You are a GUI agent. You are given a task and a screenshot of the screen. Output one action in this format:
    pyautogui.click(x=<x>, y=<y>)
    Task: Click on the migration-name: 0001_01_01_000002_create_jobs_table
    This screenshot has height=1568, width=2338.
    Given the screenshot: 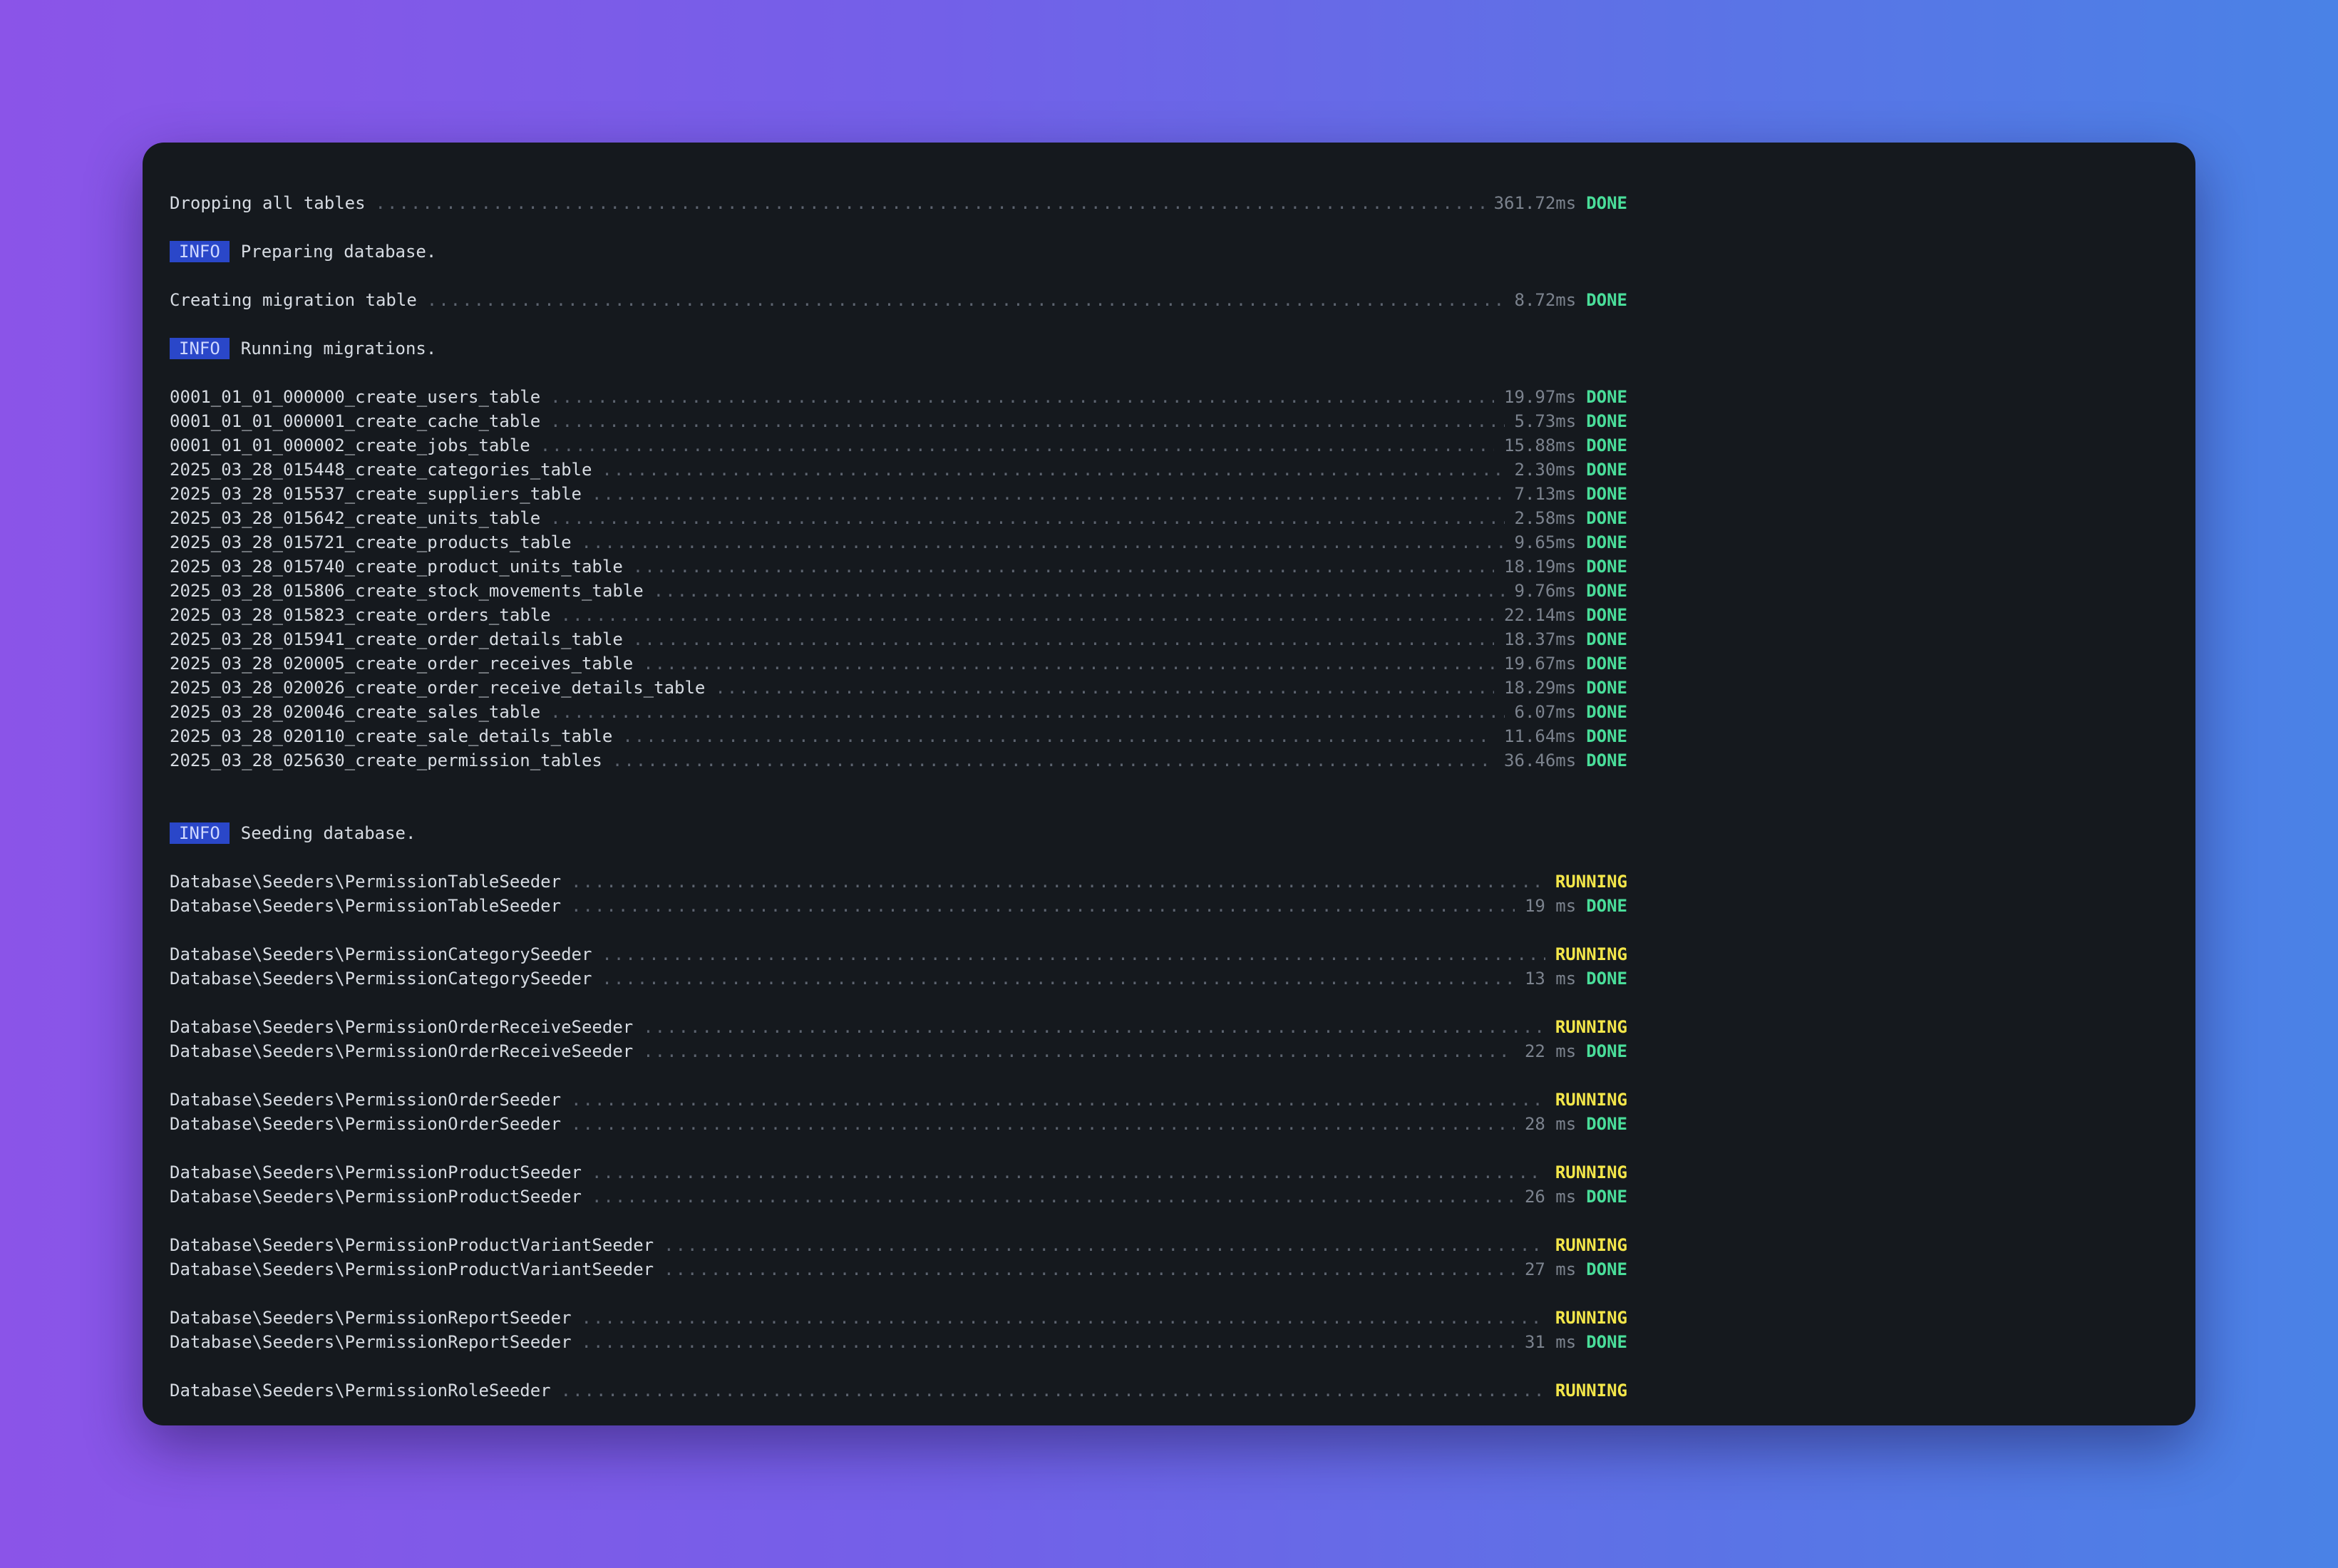 What is the action you would take?
    pyautogui.click(x=350, y=445)
    